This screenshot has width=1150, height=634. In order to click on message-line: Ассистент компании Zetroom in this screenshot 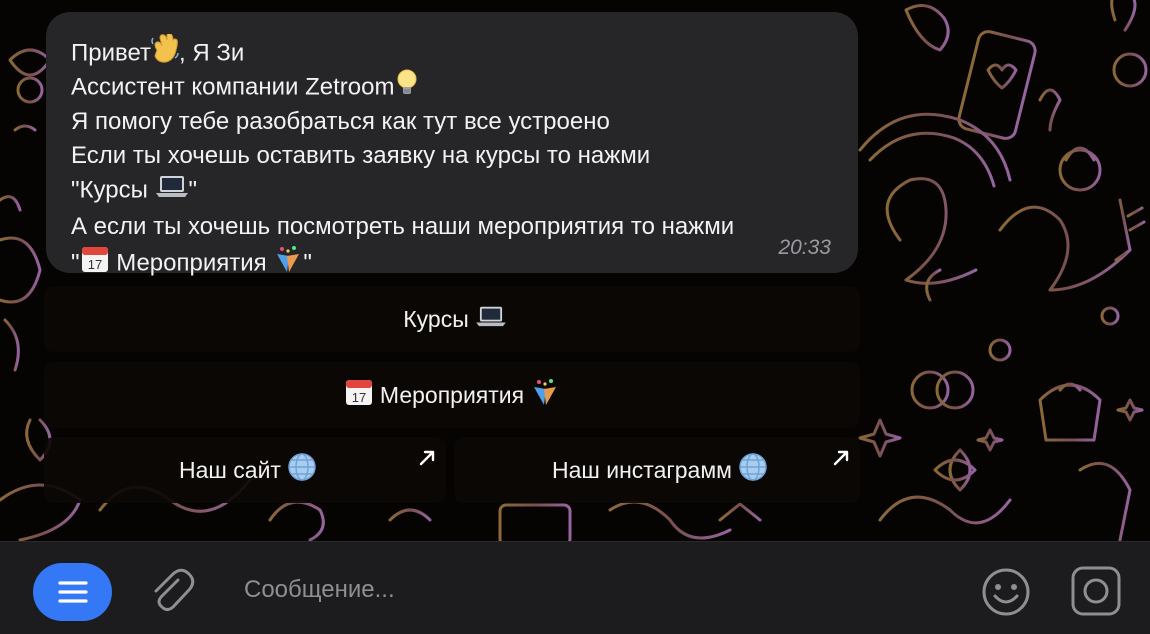, I will do `click(451, 85)`.